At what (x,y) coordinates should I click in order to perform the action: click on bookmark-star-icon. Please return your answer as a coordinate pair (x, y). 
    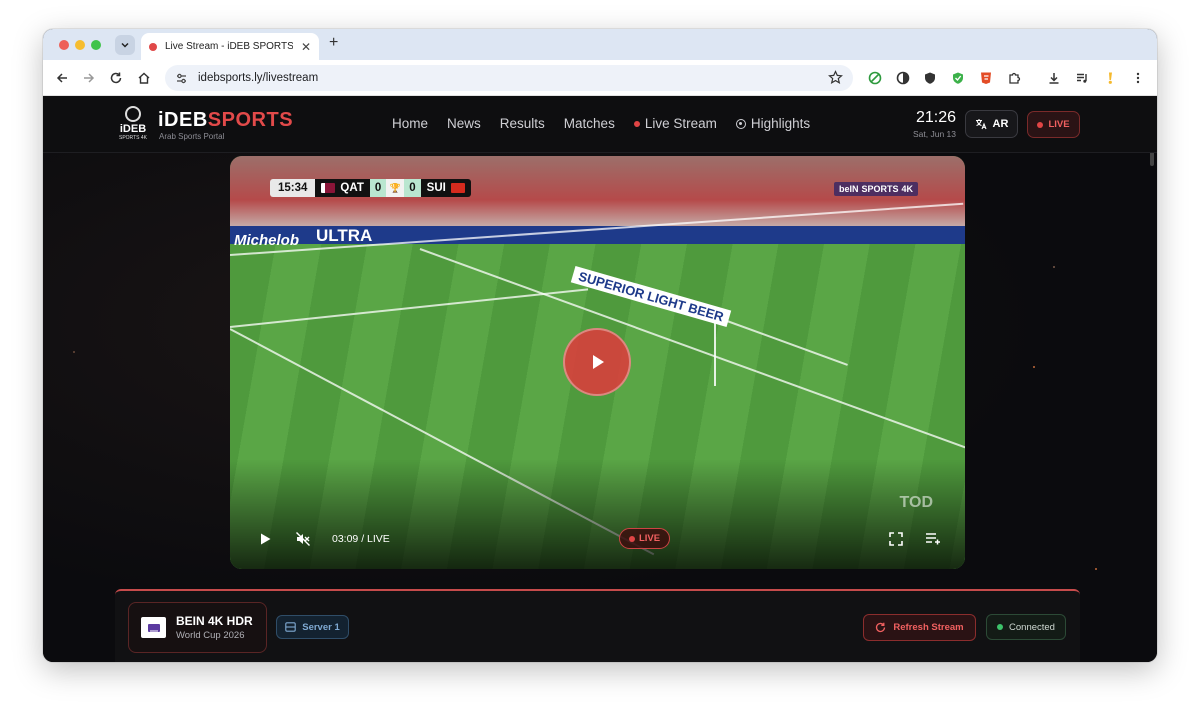
    Looking at the image, I should click on (835, 77).